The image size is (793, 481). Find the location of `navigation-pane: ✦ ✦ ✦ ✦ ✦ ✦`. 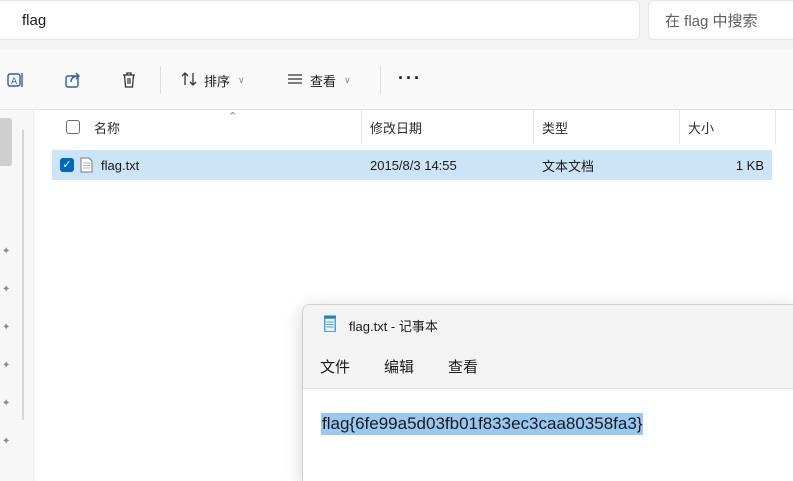

navigation-pane: ✦ ✦ ✦ ✦ ✦ ✦ is located at coordinates (17, 295).